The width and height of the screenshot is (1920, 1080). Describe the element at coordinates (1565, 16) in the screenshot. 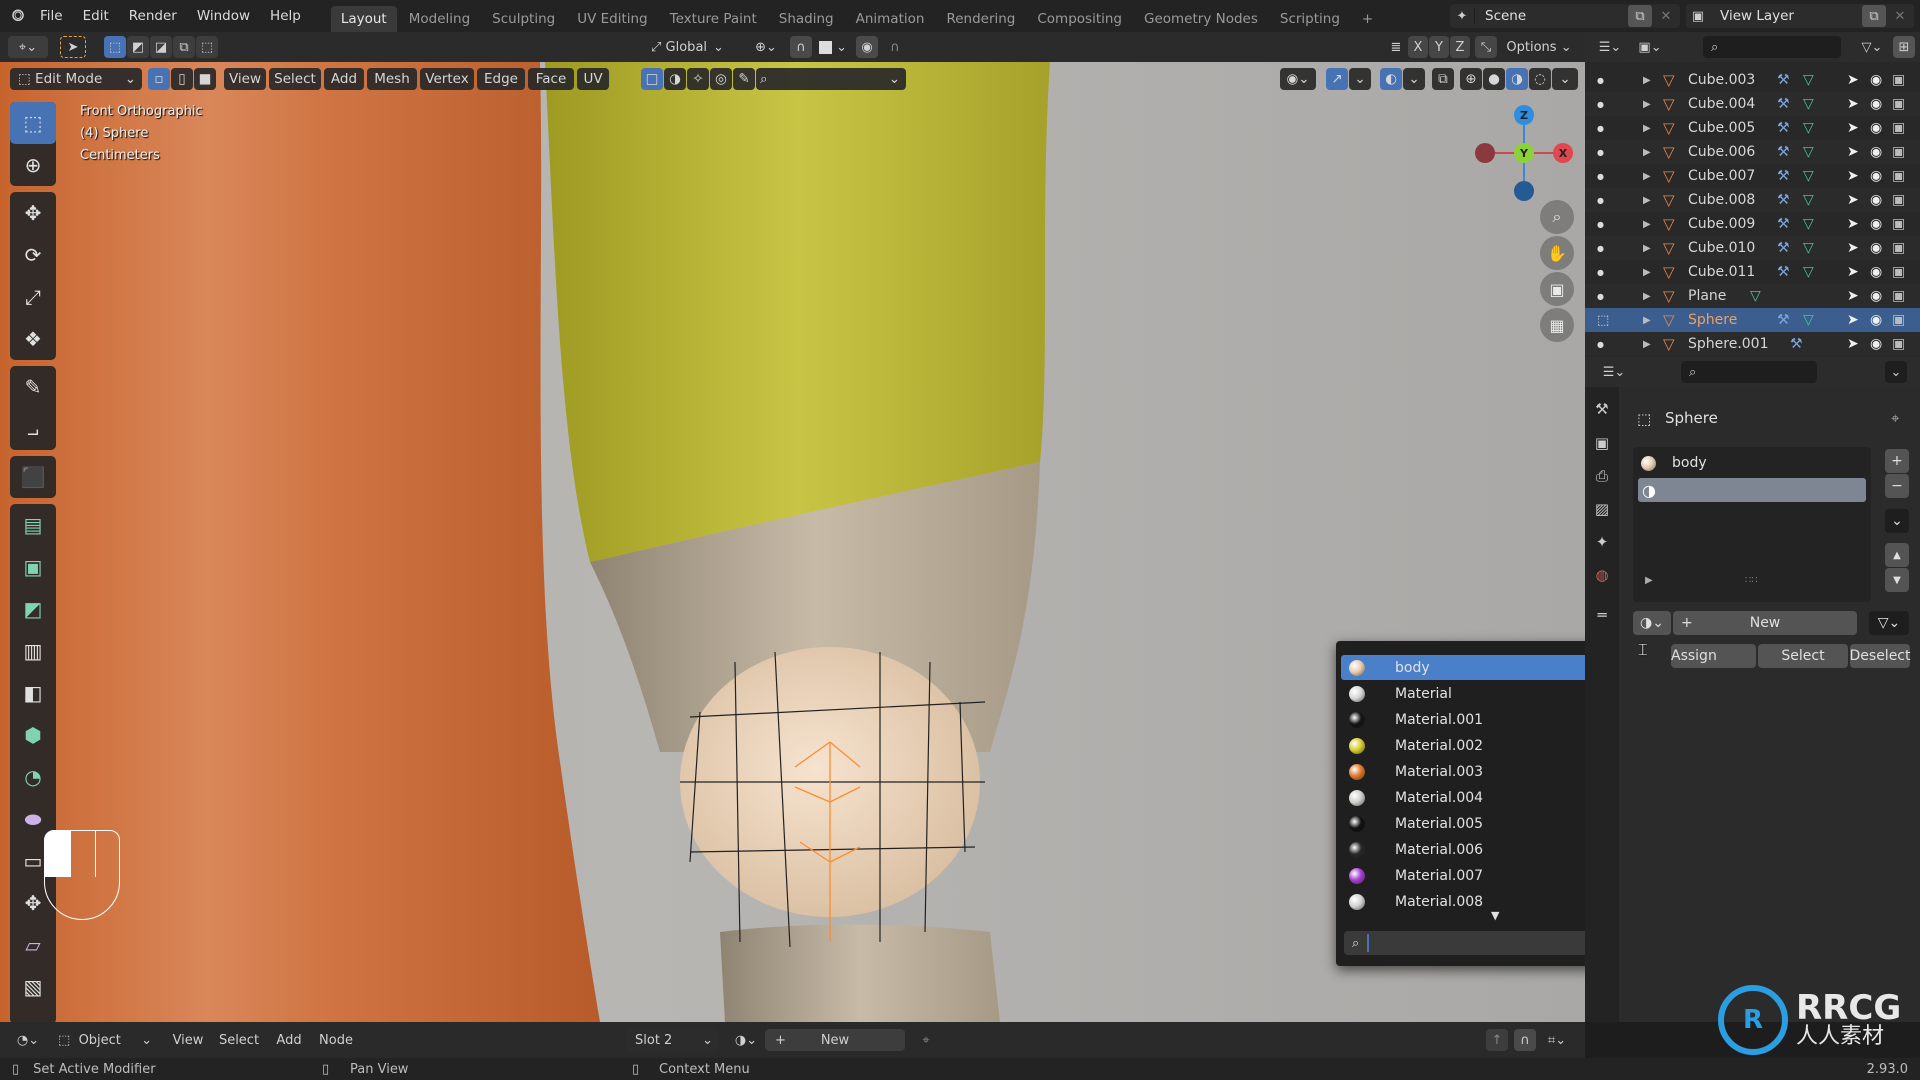

I see `scene-selector: ✦ Scene ⧉ ✕` at that location.